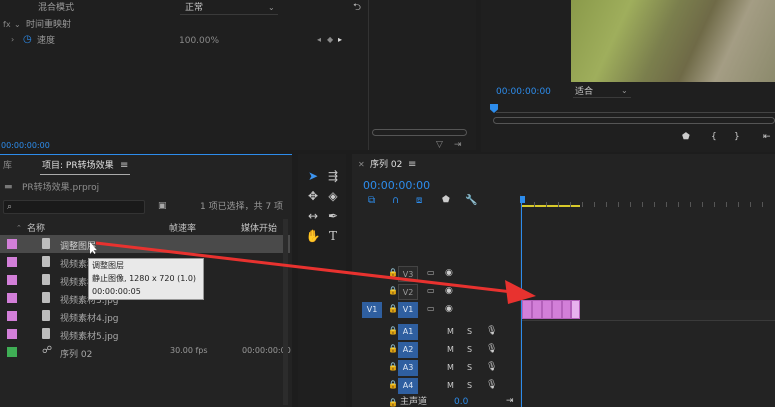  What do you see at coordinates (145, 352) in the screenshot?
I see `list-item: ☍ 序列 02 30.00 fps 00:00:00:00` at bounding box center [145, 352].